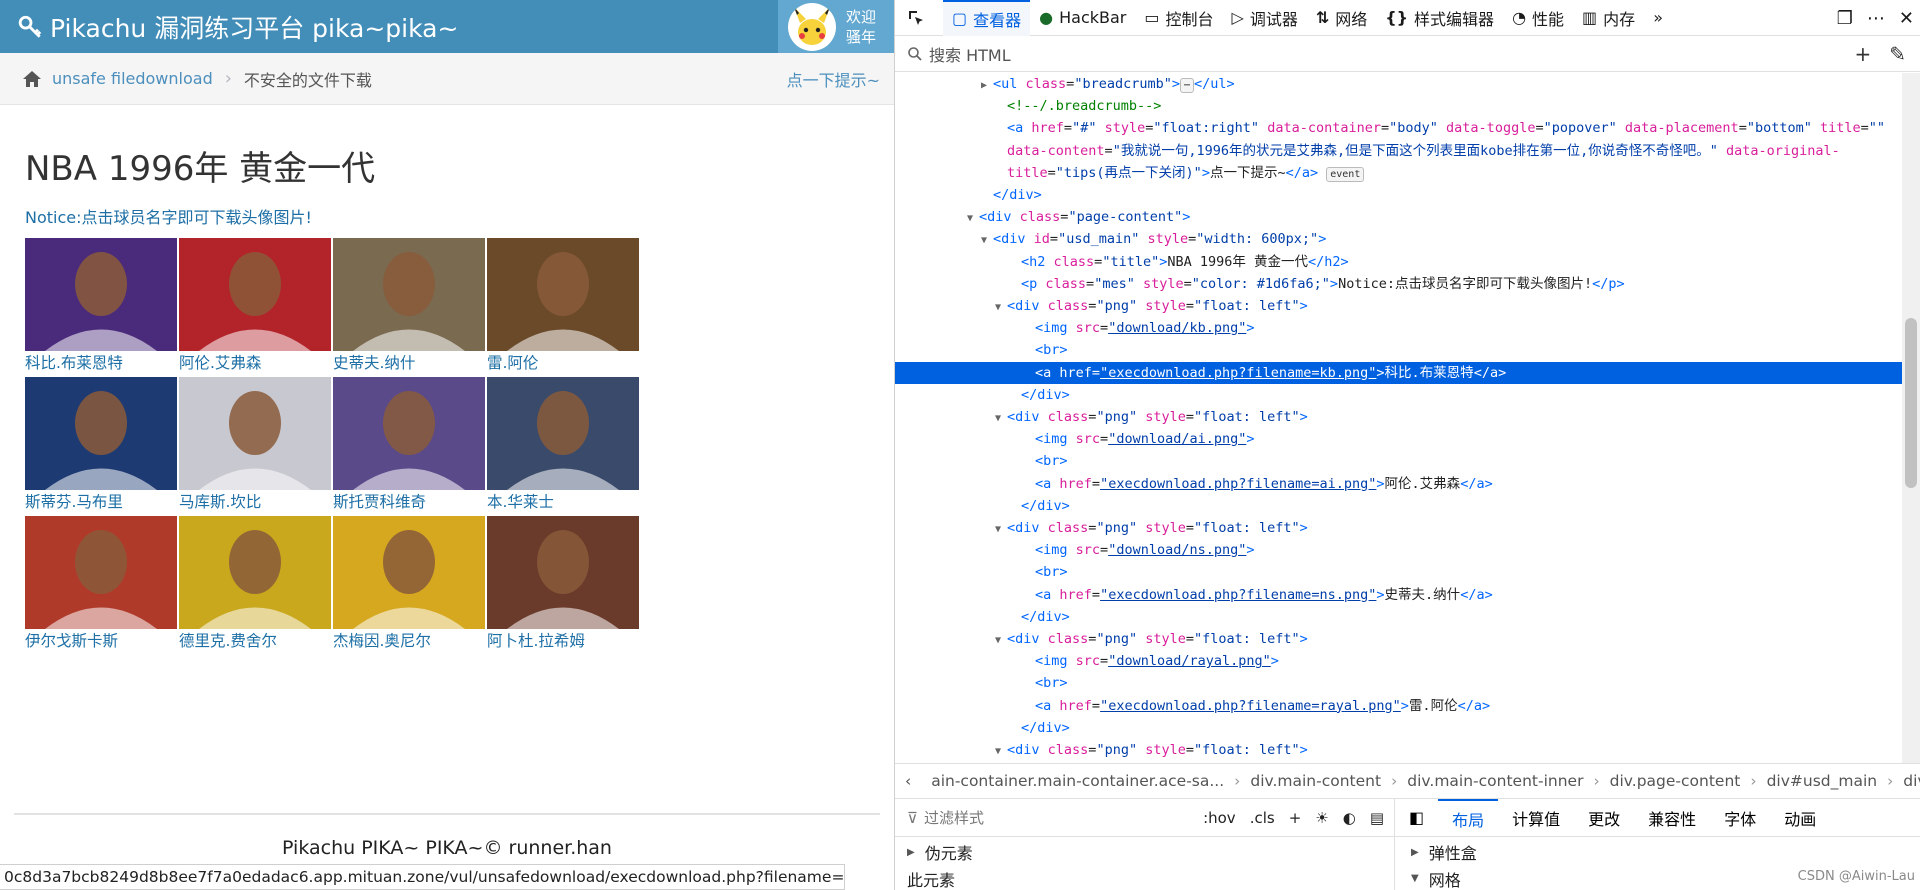 This screenshot has width=1920, height=890. What do you see at coordinates (1604, 818) in the screenshot?
I see `layout-tab: 更改` at bounding box center [1604, 818].